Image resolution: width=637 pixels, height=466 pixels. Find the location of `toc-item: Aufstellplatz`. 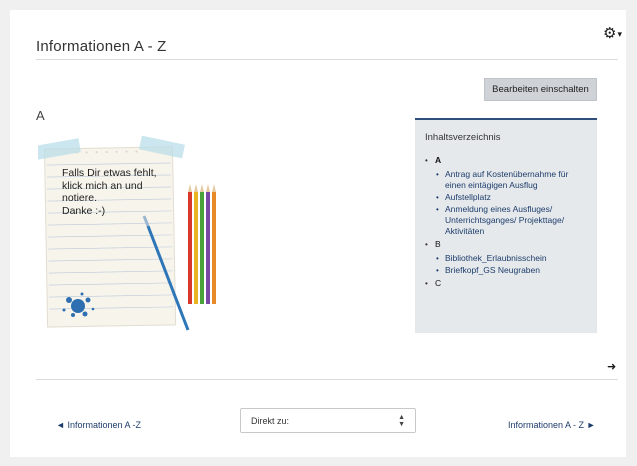

toc-item: Aufstellplatz is located at coordinates (511, 197).